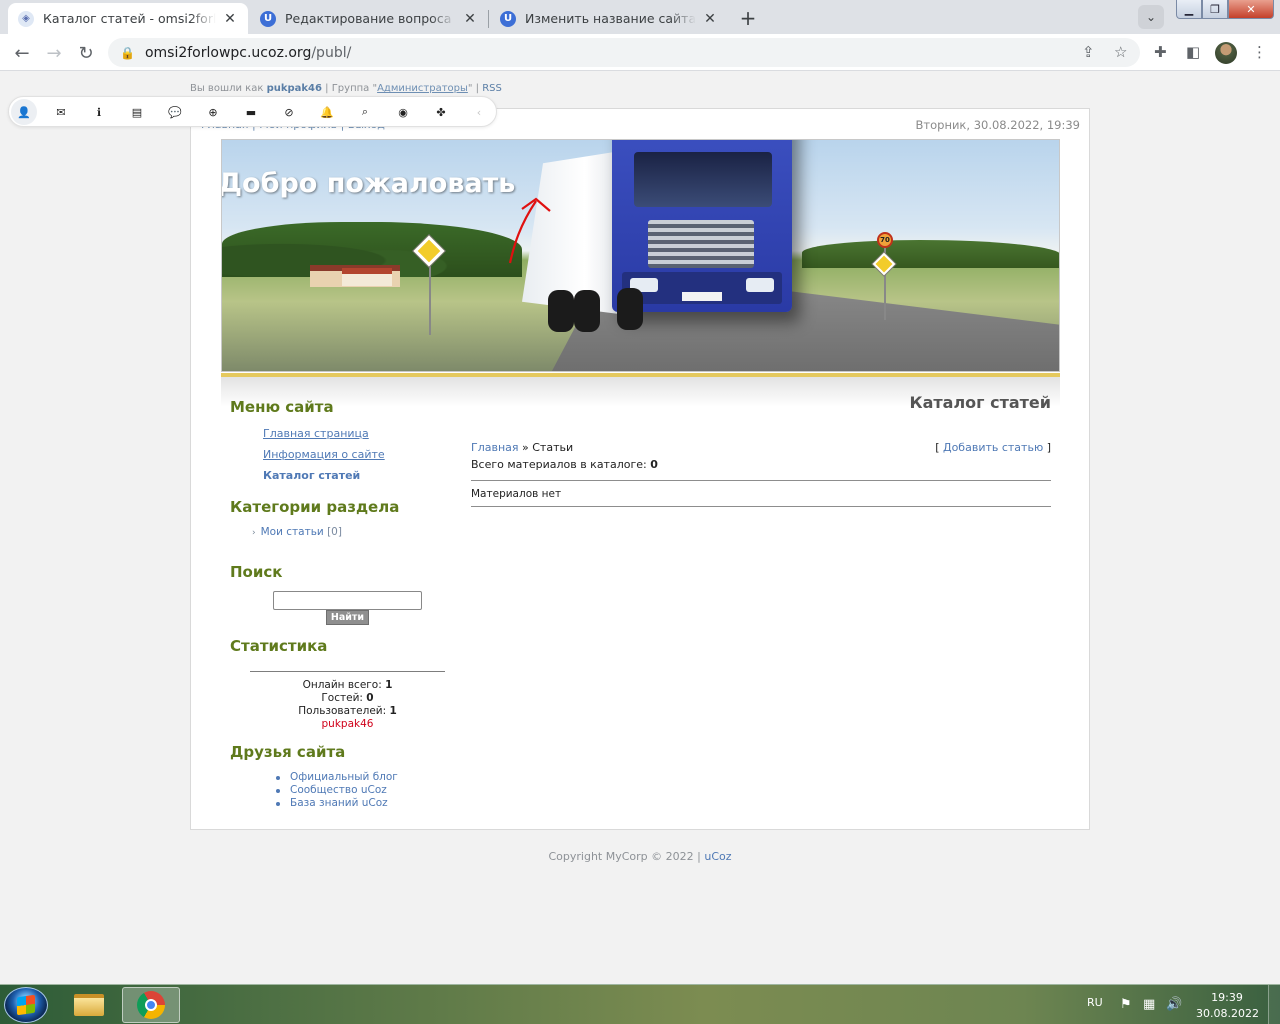 This screenshot has width=1280, height=1024. Describe the element at coordinates (1160, 52) in the screenshot. I see `extensions-puzzle-icon: ✚` at that location.